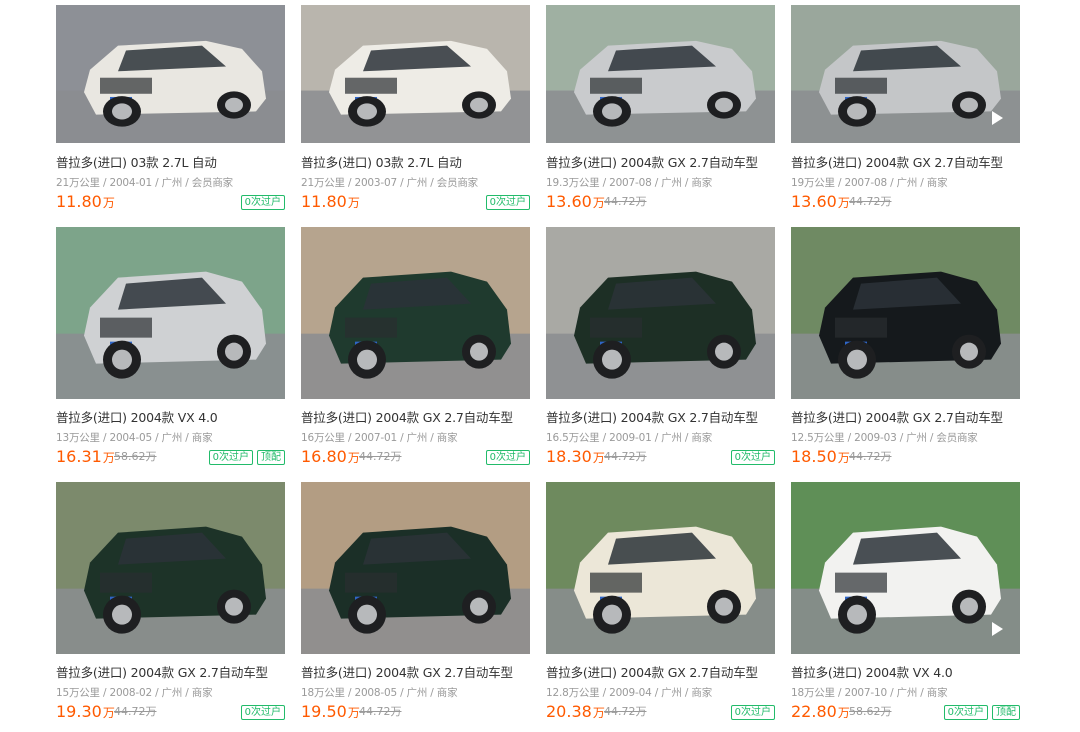 This screenshot has height=732, width=1080. Describe the element at coordinates (170, 457) in the screenshot. I see `price-line: 16.31万 58.62万 0次过户 顶配` at that location.